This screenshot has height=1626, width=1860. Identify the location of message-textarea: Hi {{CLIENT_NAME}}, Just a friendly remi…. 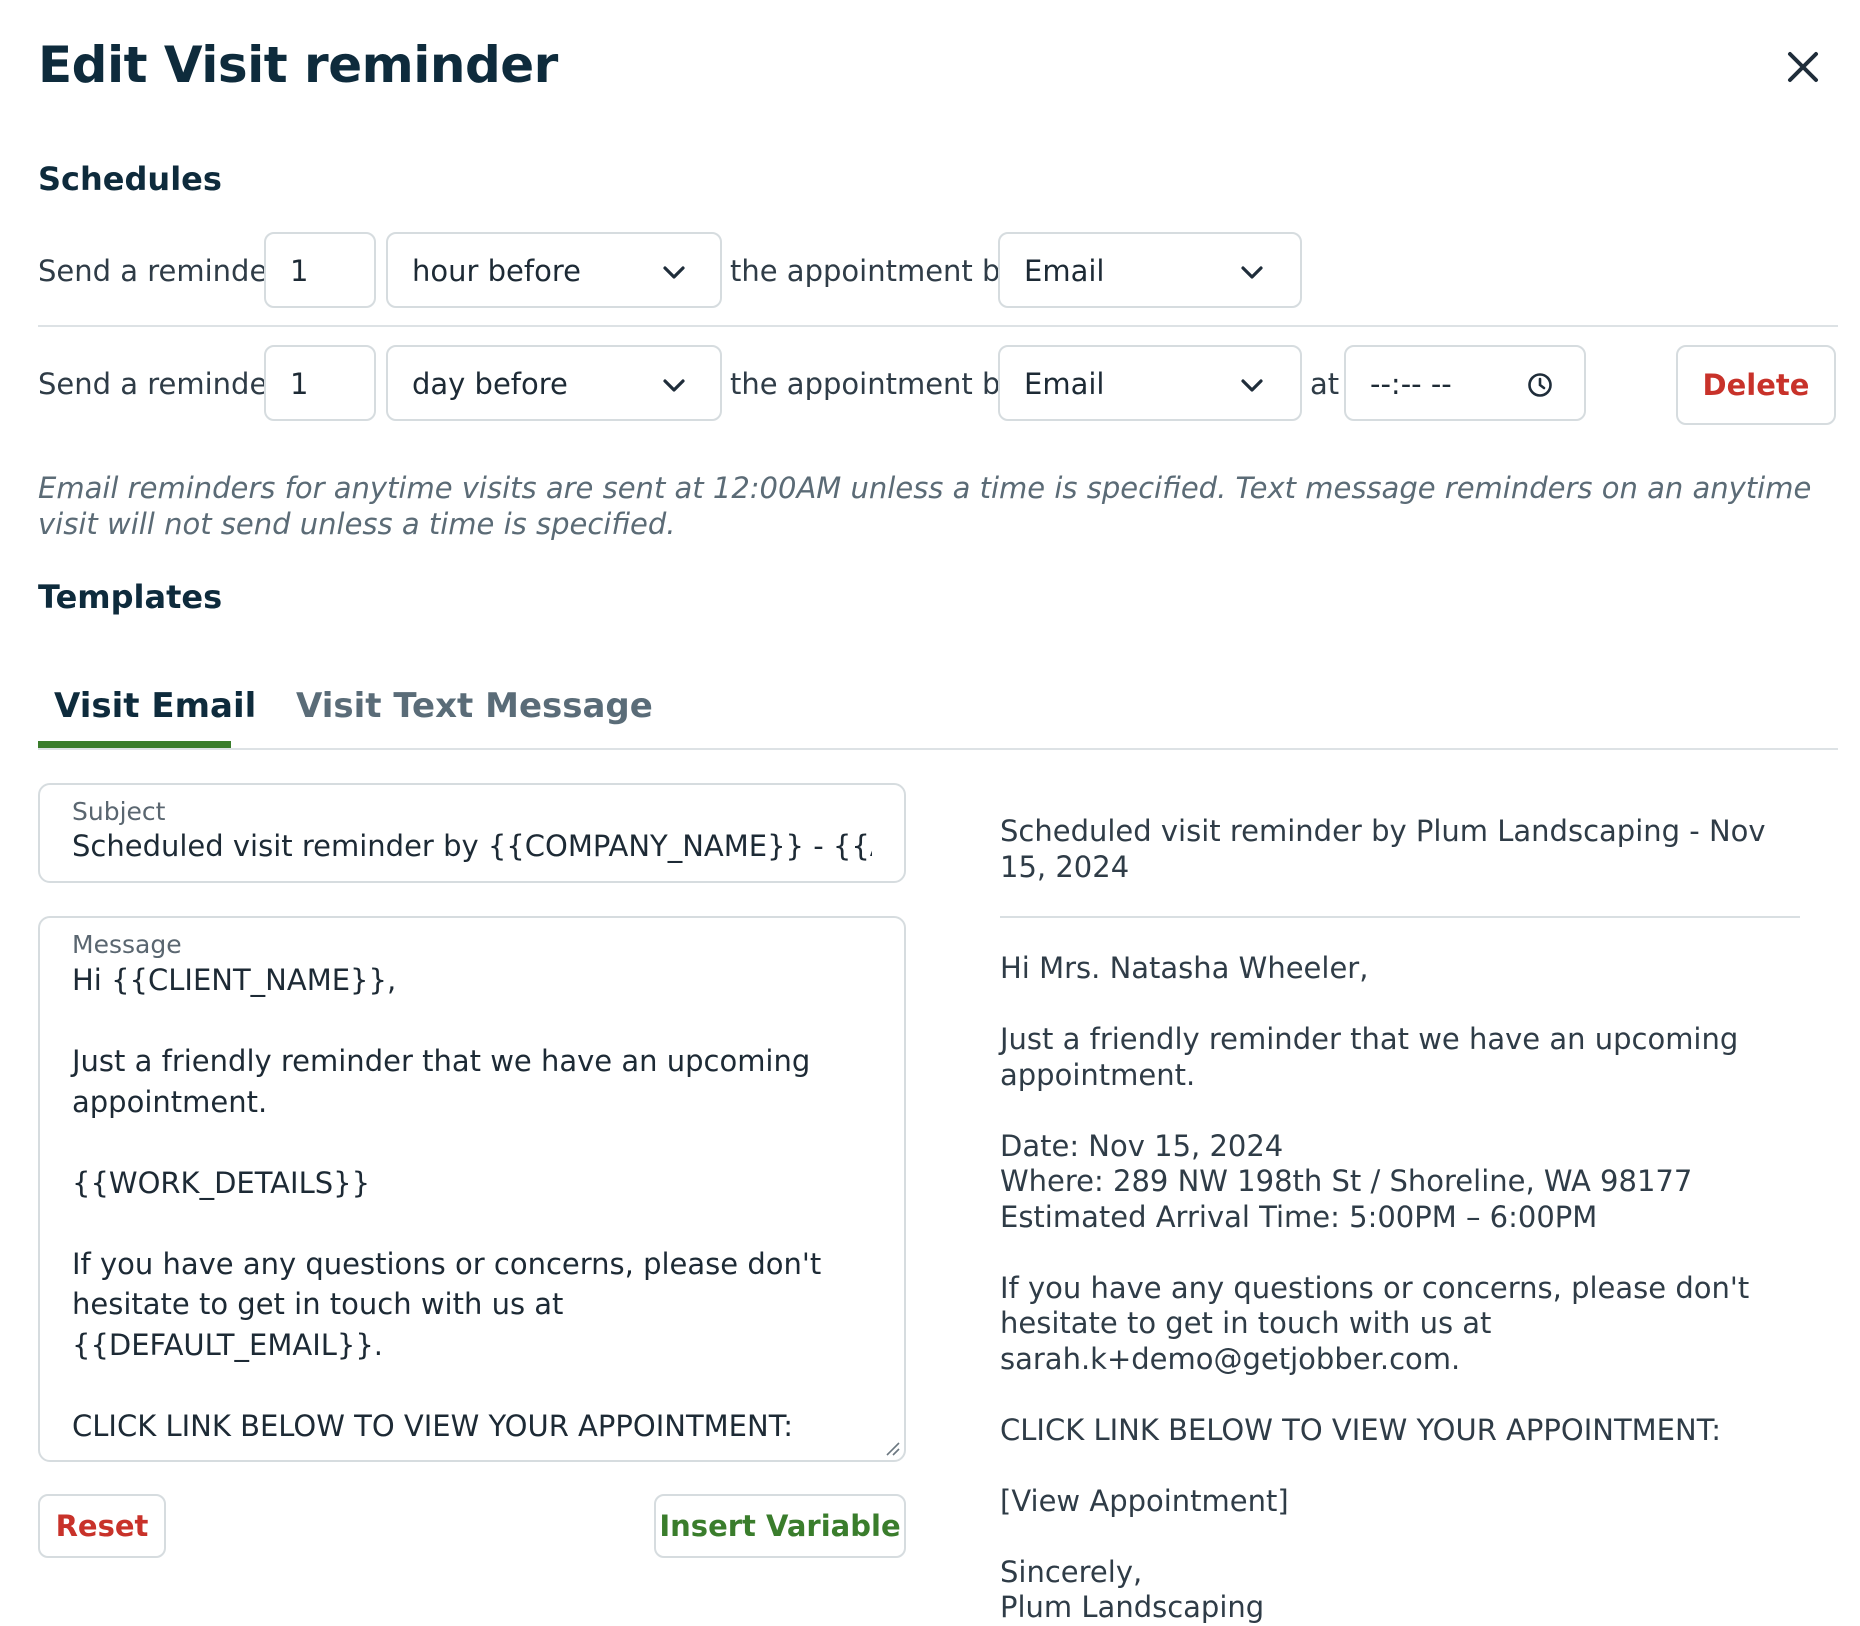
(462, 1210).